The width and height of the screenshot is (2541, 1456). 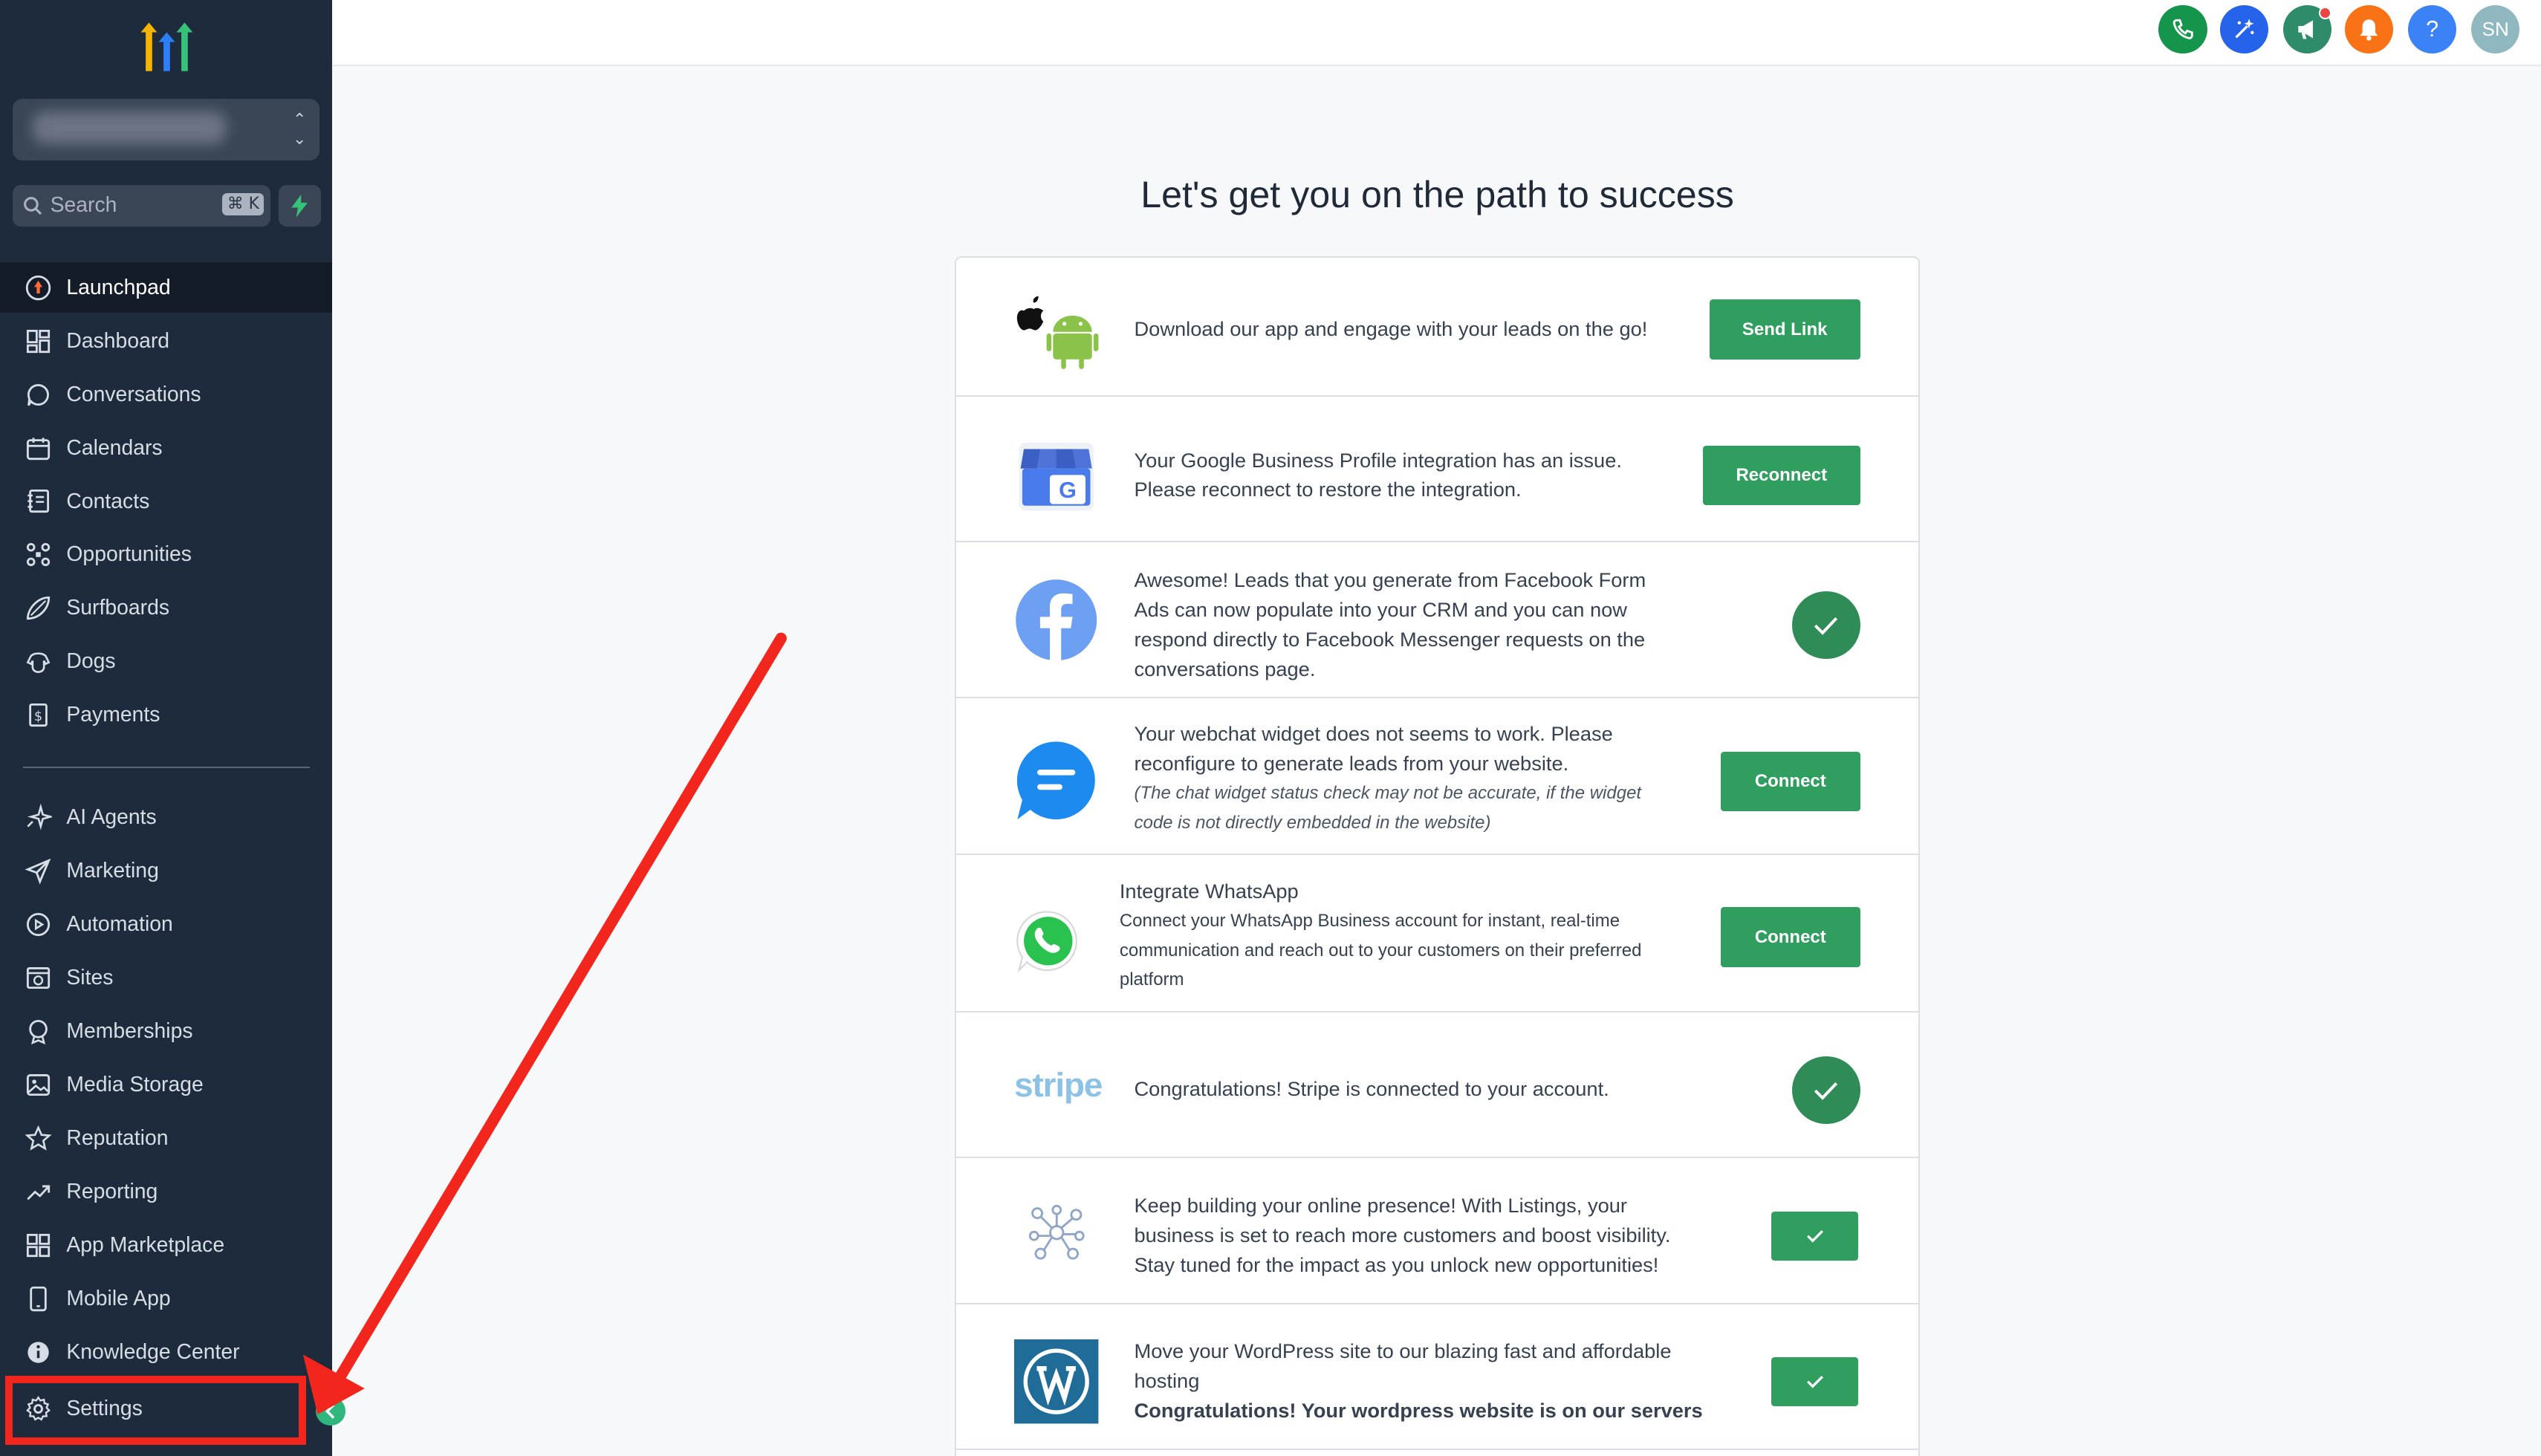 I want to click on sidebar-item-calendars: Calendars, so click(x=166, y=448).